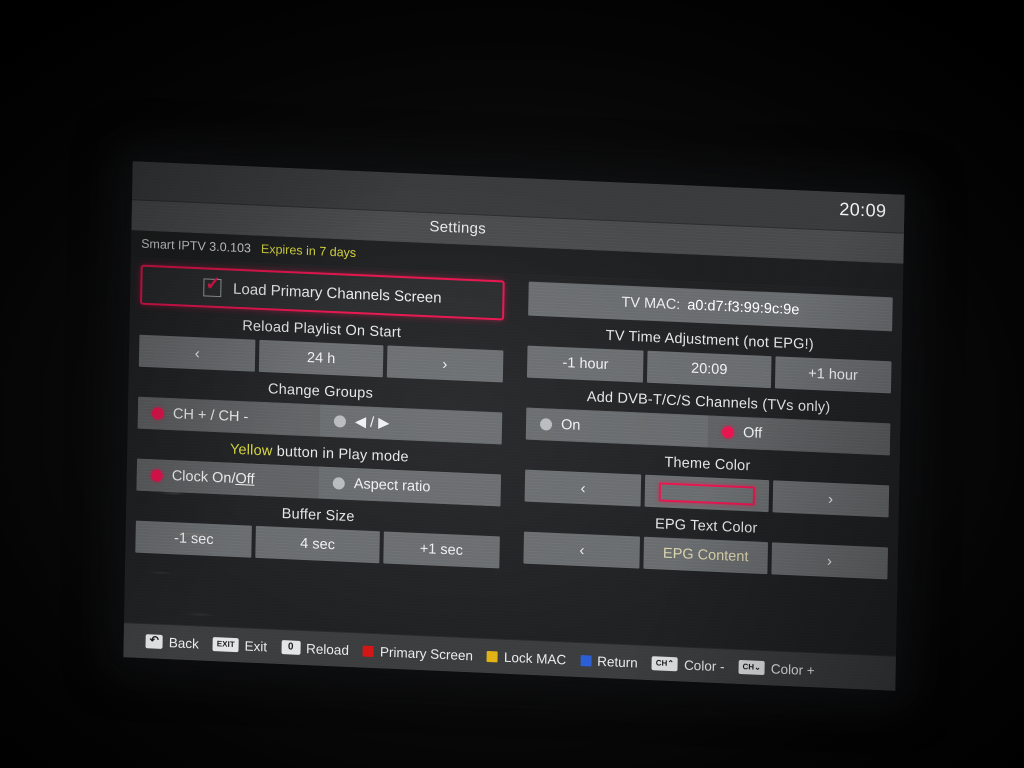 This screenshot has height=768, width=1024. What do you see at coordinates (321, 358) in the screenshot?
I see `reload-playlist-value: 24 h` at bounding box center [321, 358].